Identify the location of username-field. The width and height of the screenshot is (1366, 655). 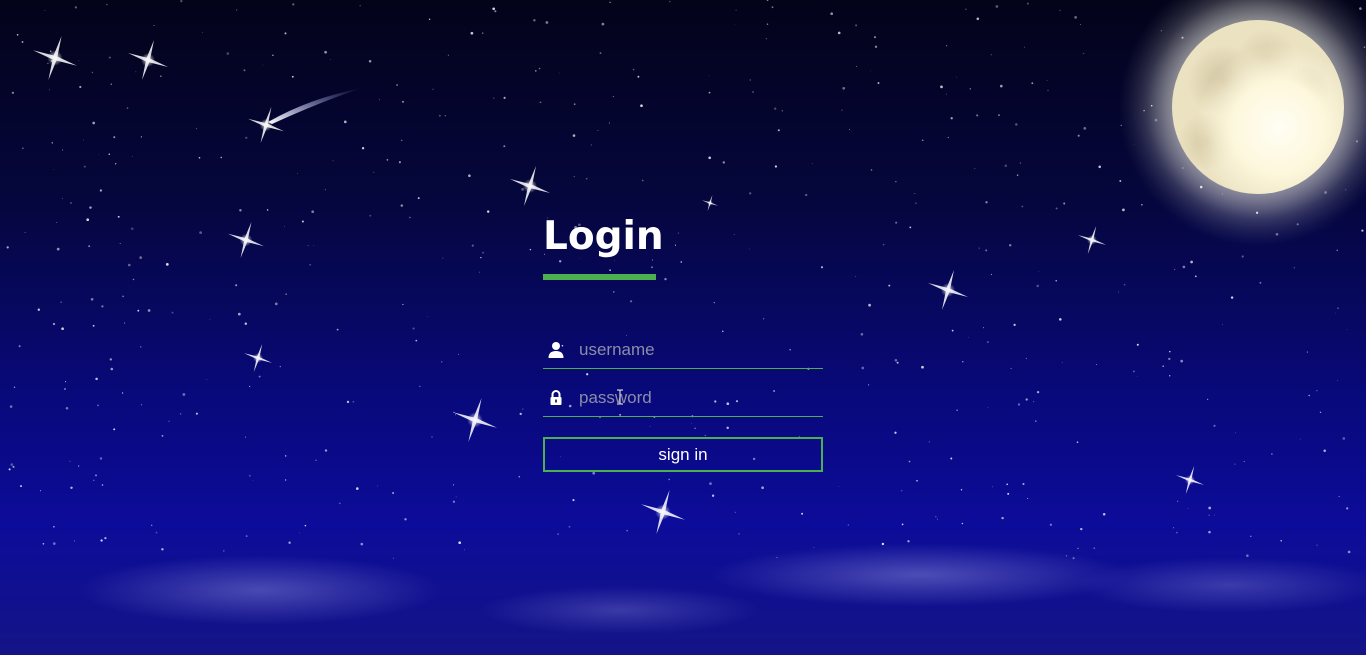
(683, 350).